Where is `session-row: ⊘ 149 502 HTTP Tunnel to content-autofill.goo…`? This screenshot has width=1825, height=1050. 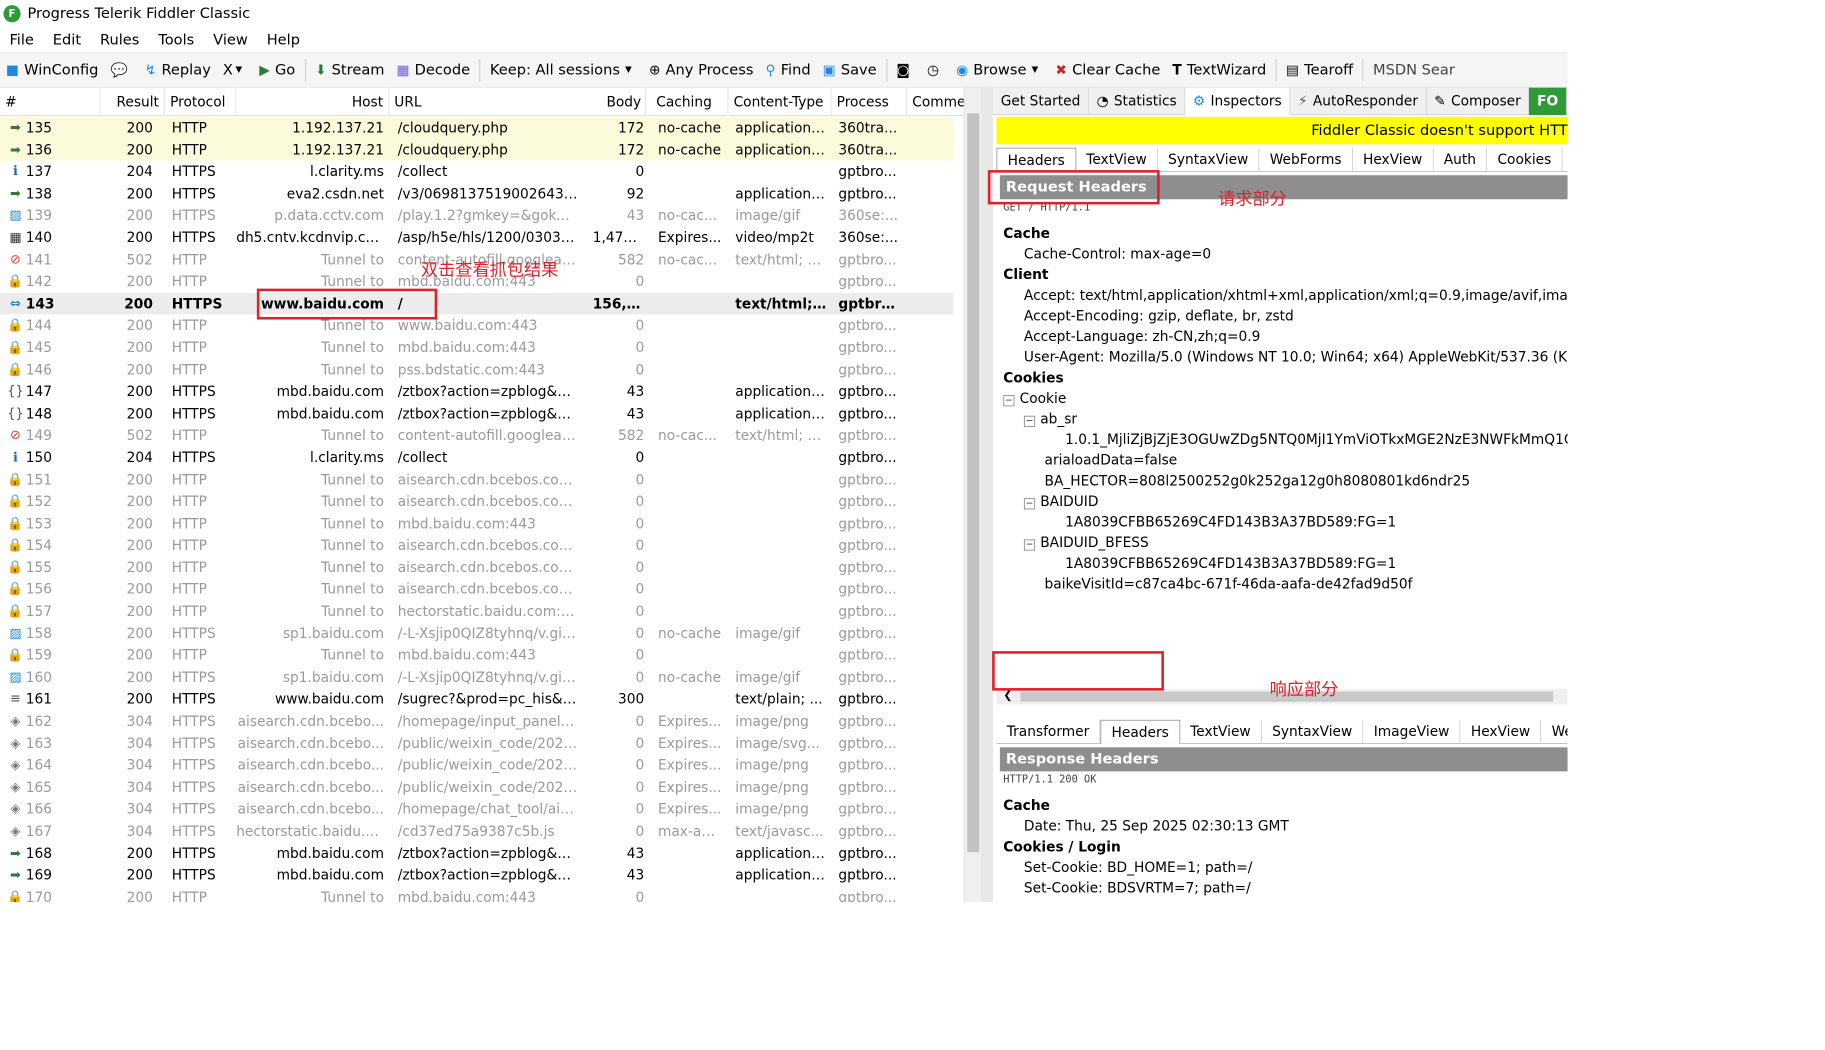
session-row: ⊘ 149 502 HTTP Tunnel to content-autofill.goo… is located at coordinates (476, 436).